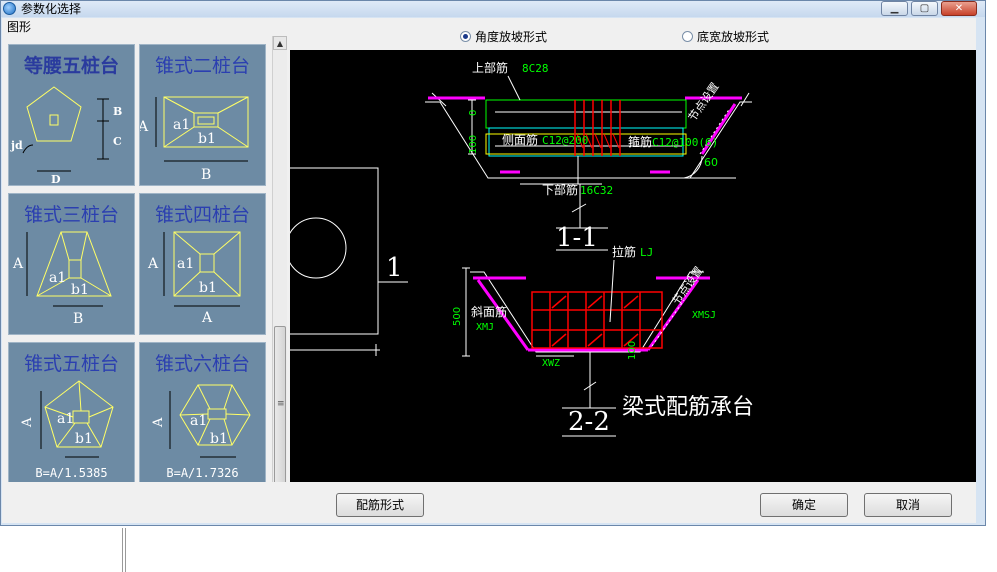 The image size is (997, 572). What do you see at coordinates (51, 9) in the screenshot?
I see `window-title: 参数化选择` at bounding box center [51, 9].